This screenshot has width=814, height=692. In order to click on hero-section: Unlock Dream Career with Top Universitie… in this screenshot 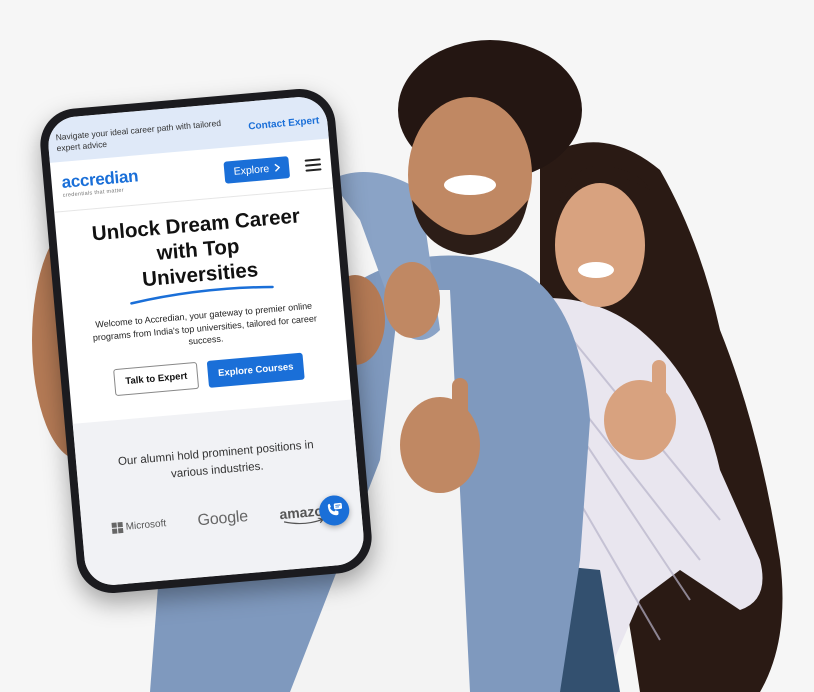, I will do `click(201, 293)`.